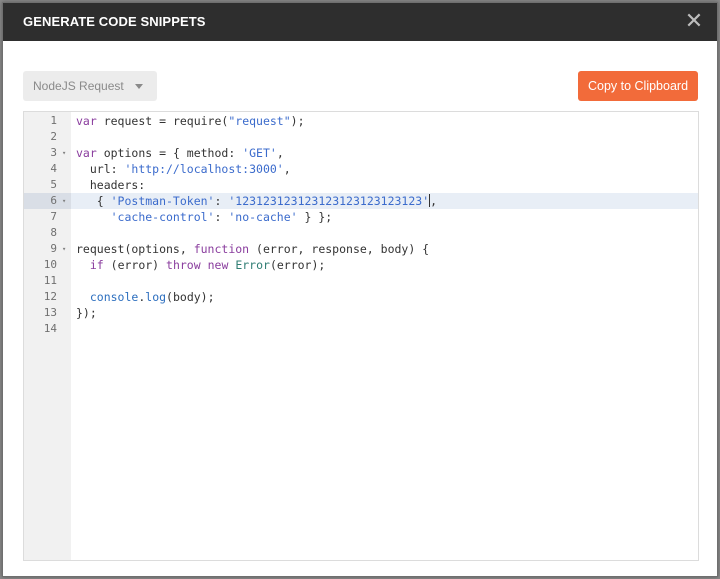 This screenshot has width=720, height=579. Describe the element at coordinates (259, 121) in the screenshot. I see `code-token: "request"` at that location.